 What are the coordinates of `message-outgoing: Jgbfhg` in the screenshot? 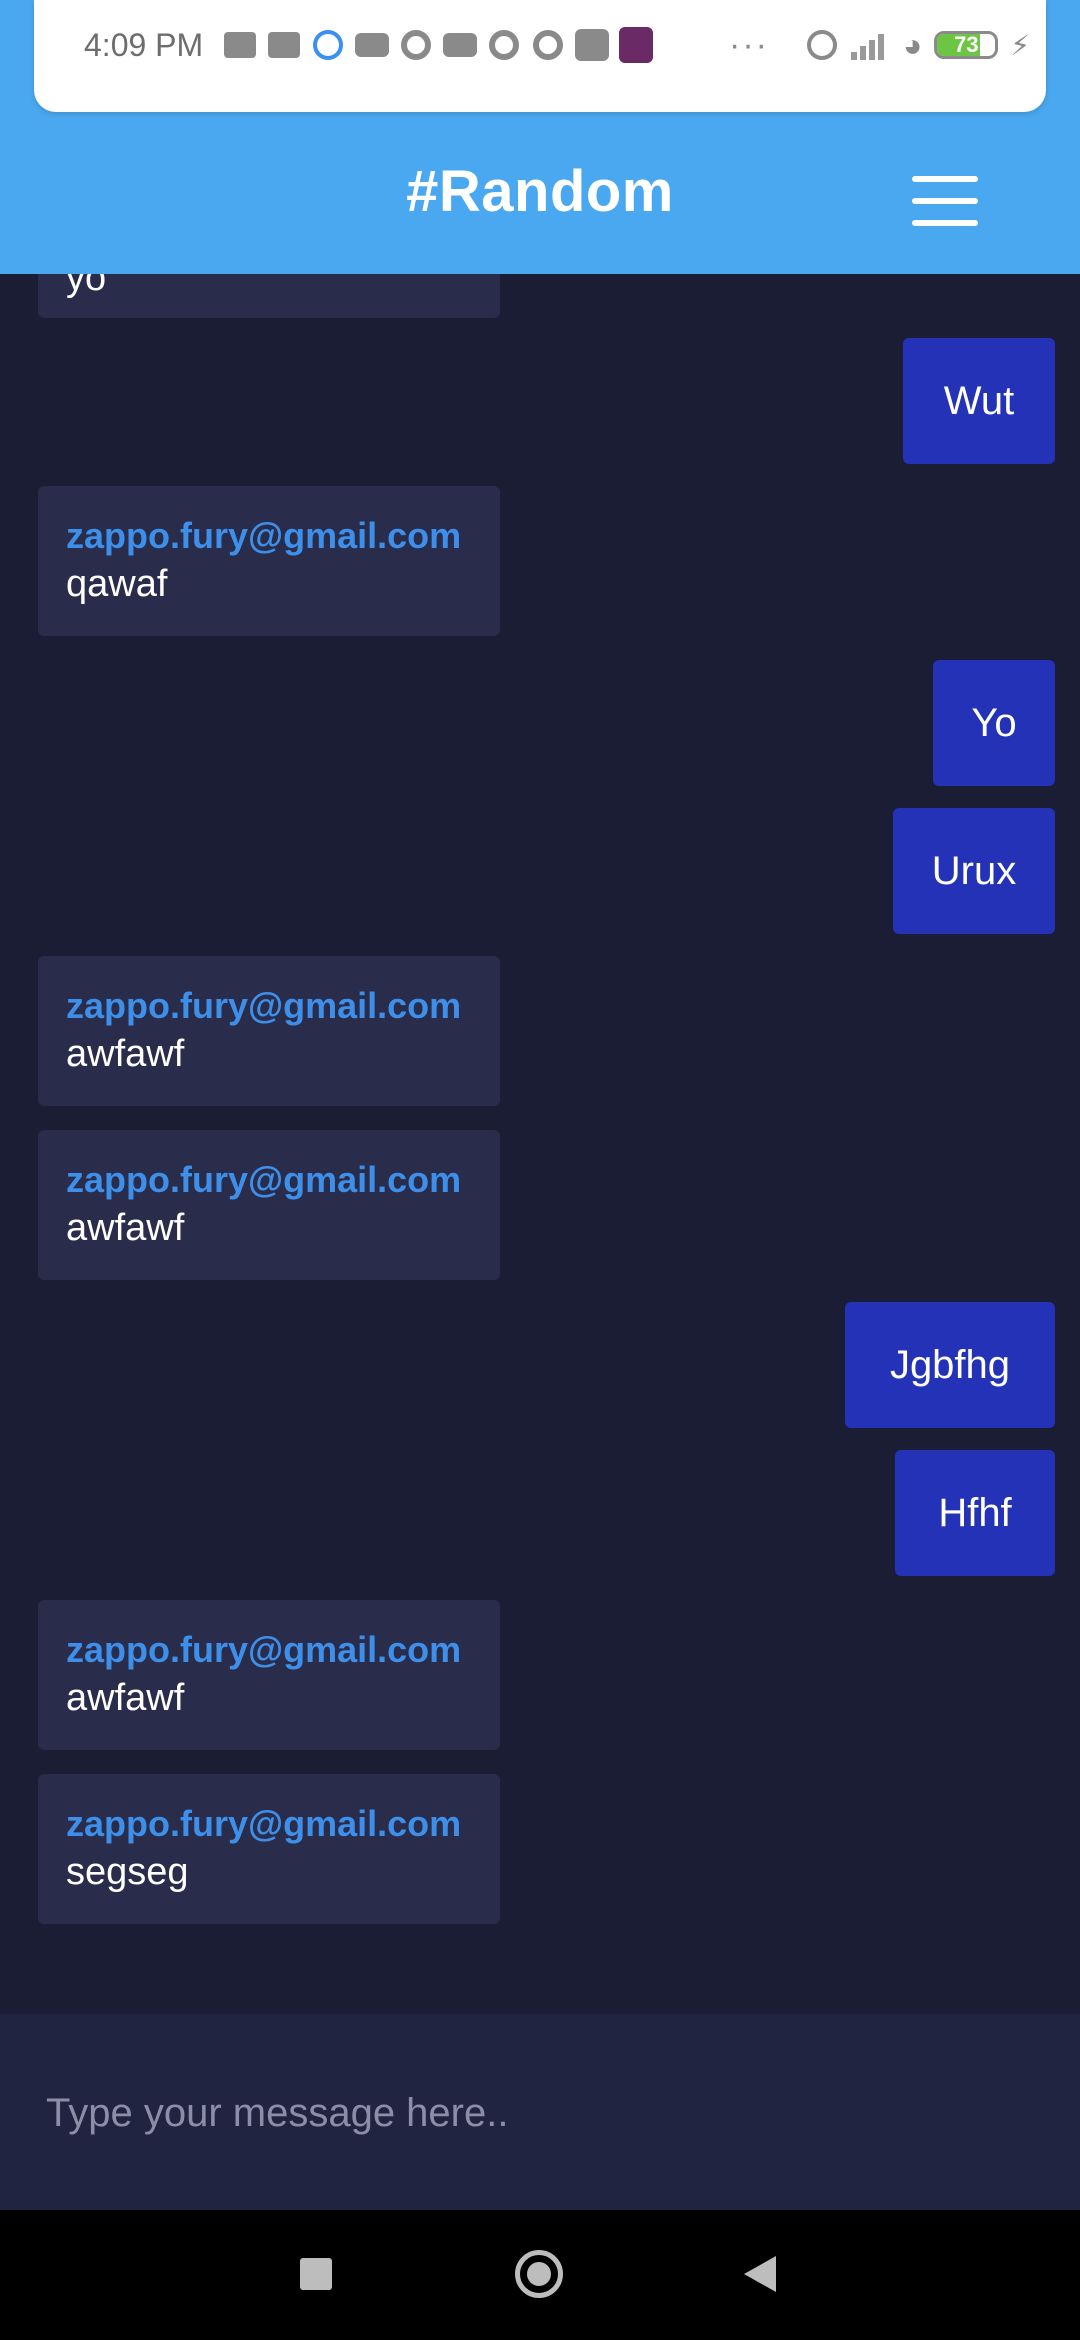 It's located at (950, 1365).